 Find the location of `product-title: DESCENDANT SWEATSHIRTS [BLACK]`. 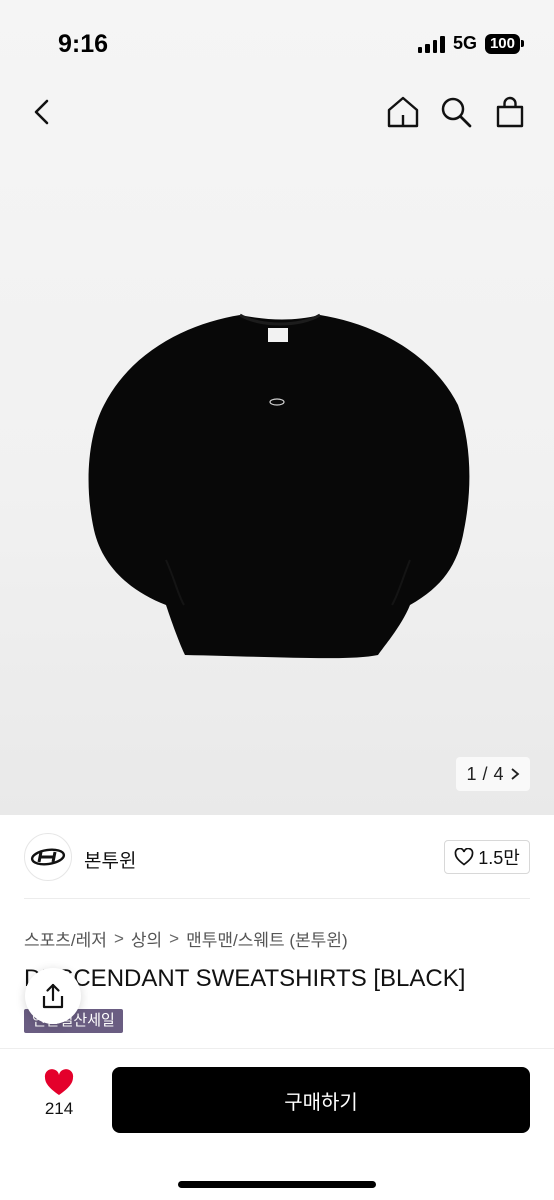

product-title: DESCENDANT SWEATSHIRTS [BLACK] is located at coordinates (245, 978).